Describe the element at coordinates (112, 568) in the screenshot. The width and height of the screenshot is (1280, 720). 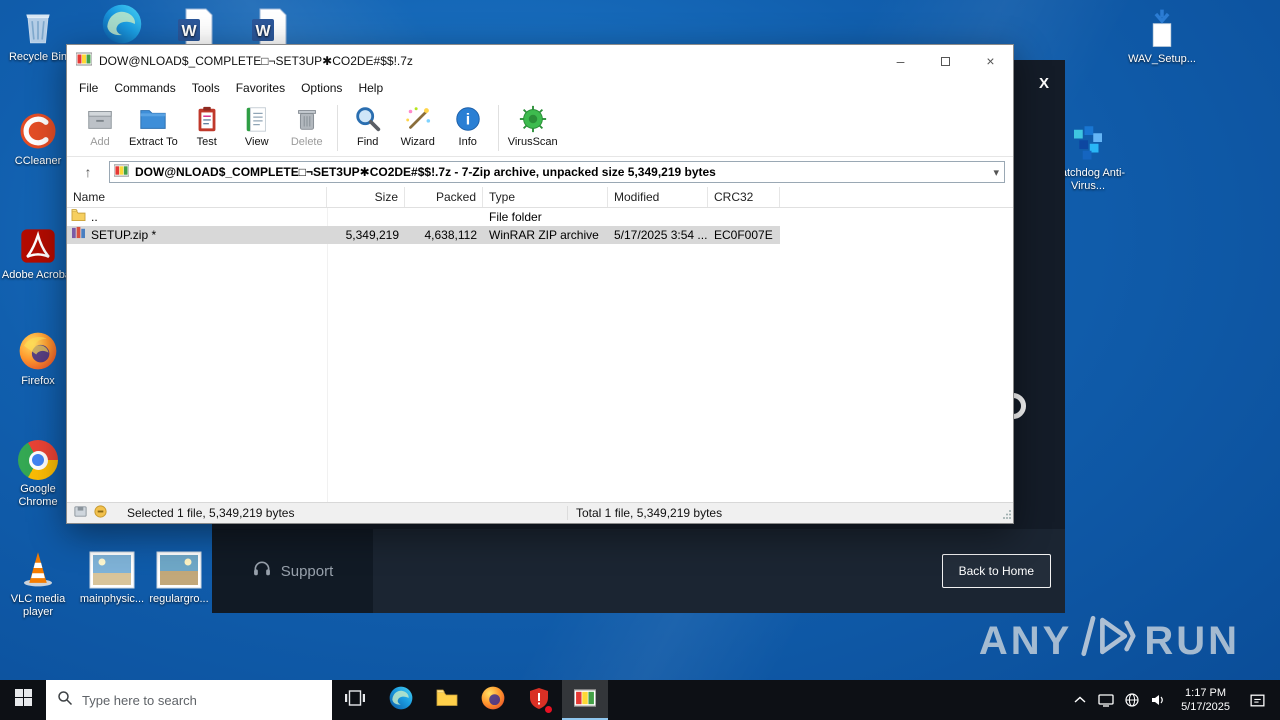
I see `photo-thumbnail-icon` at that location.